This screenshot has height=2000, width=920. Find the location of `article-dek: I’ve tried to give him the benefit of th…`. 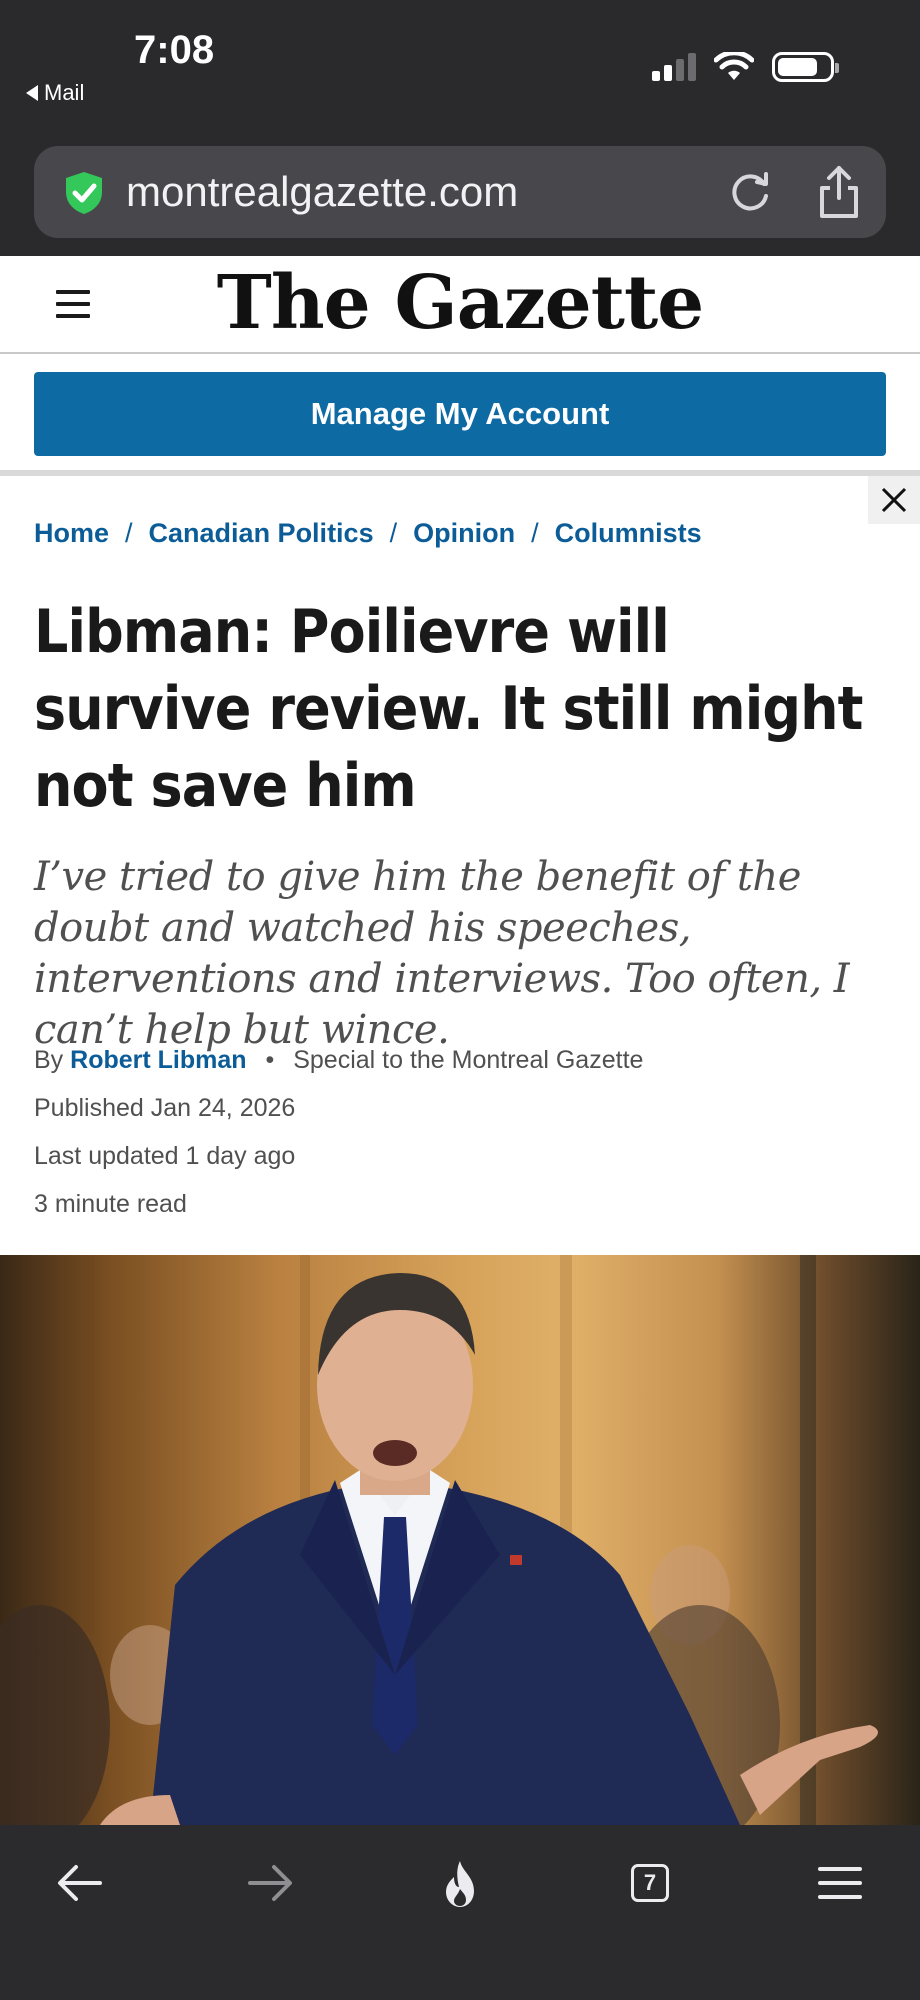

article-dek: I’ve tried to give him the benefit of th… is located at coordinates (442, 953).